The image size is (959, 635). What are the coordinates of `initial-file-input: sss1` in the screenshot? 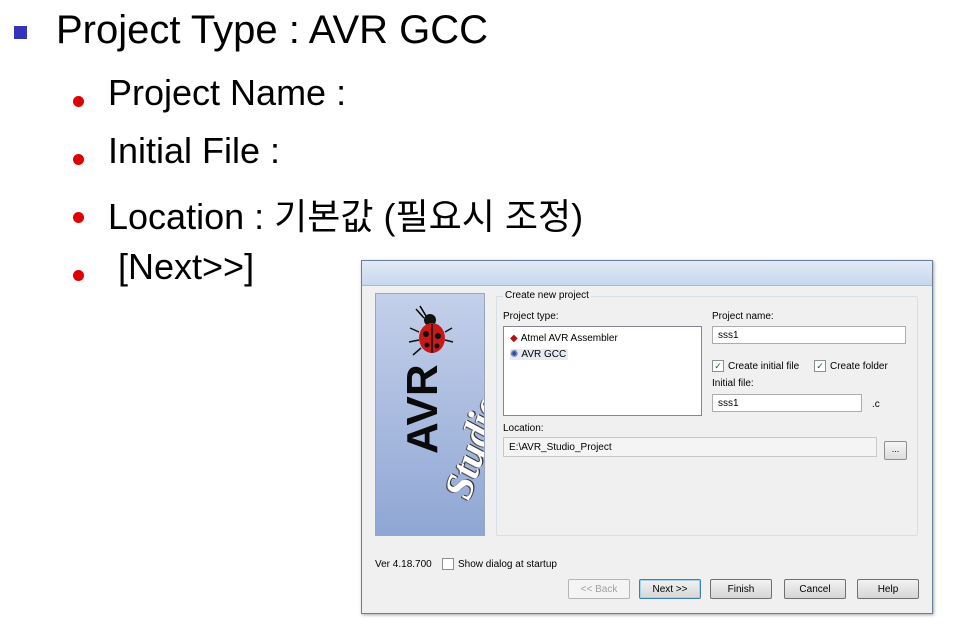 It's located at (787, 403).